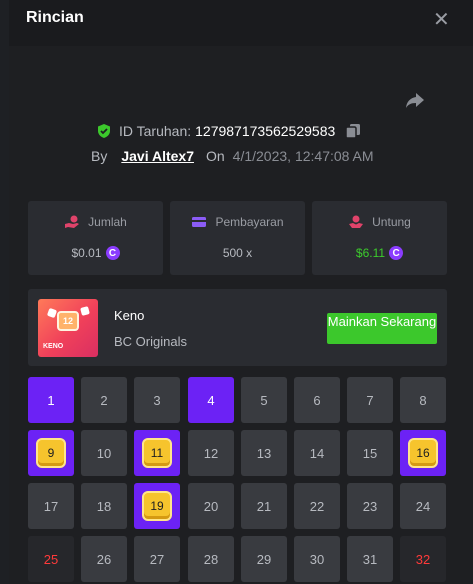  What do you see at coordinates (215, 156) in the screenshot?
I see `on-label: On` at bounding box center [215, 156].